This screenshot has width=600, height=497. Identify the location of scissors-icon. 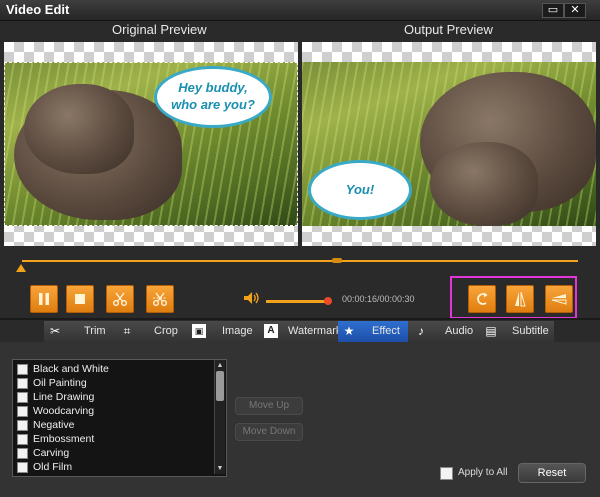
(120, 299).